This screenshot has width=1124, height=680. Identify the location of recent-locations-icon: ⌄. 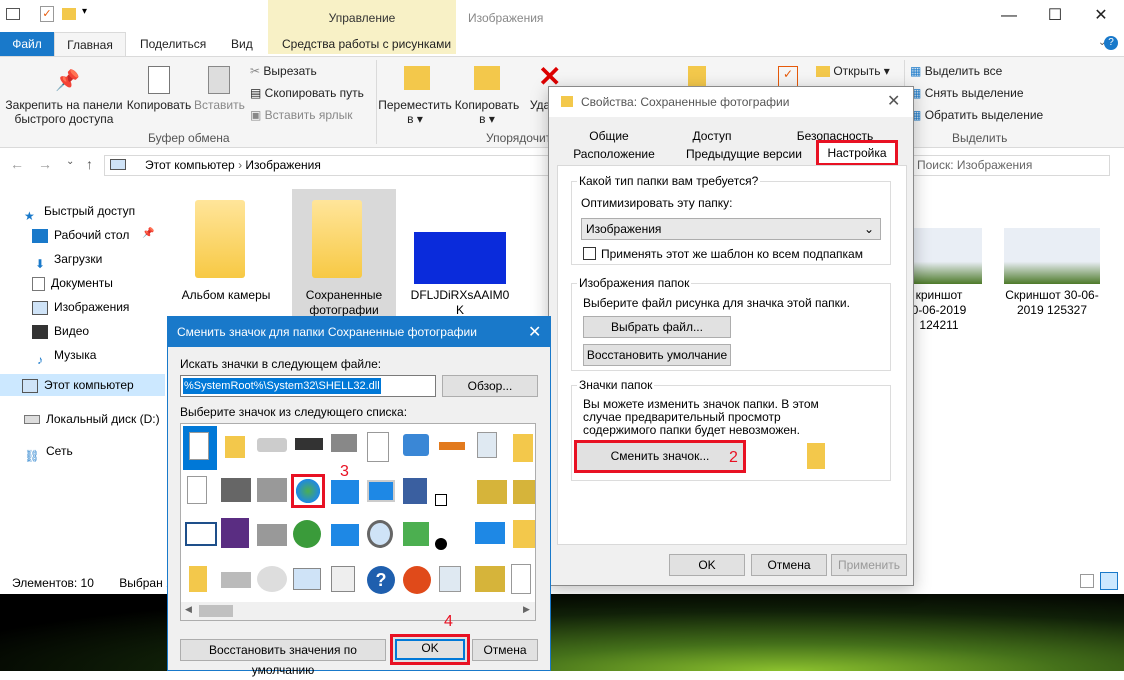
(70, 161).